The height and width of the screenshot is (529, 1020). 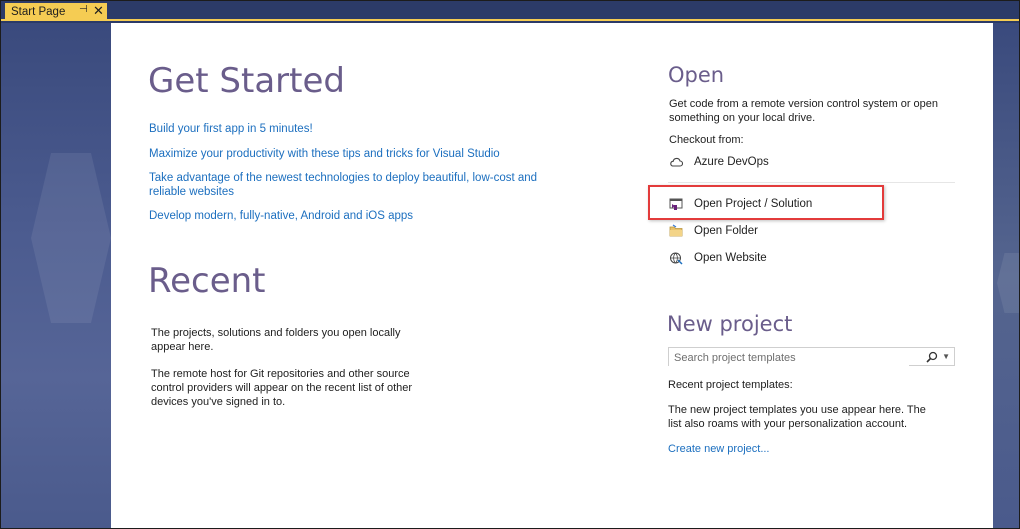 I want to click on azure-devops-item: Azure DevOps, so click(x=719, y=162).